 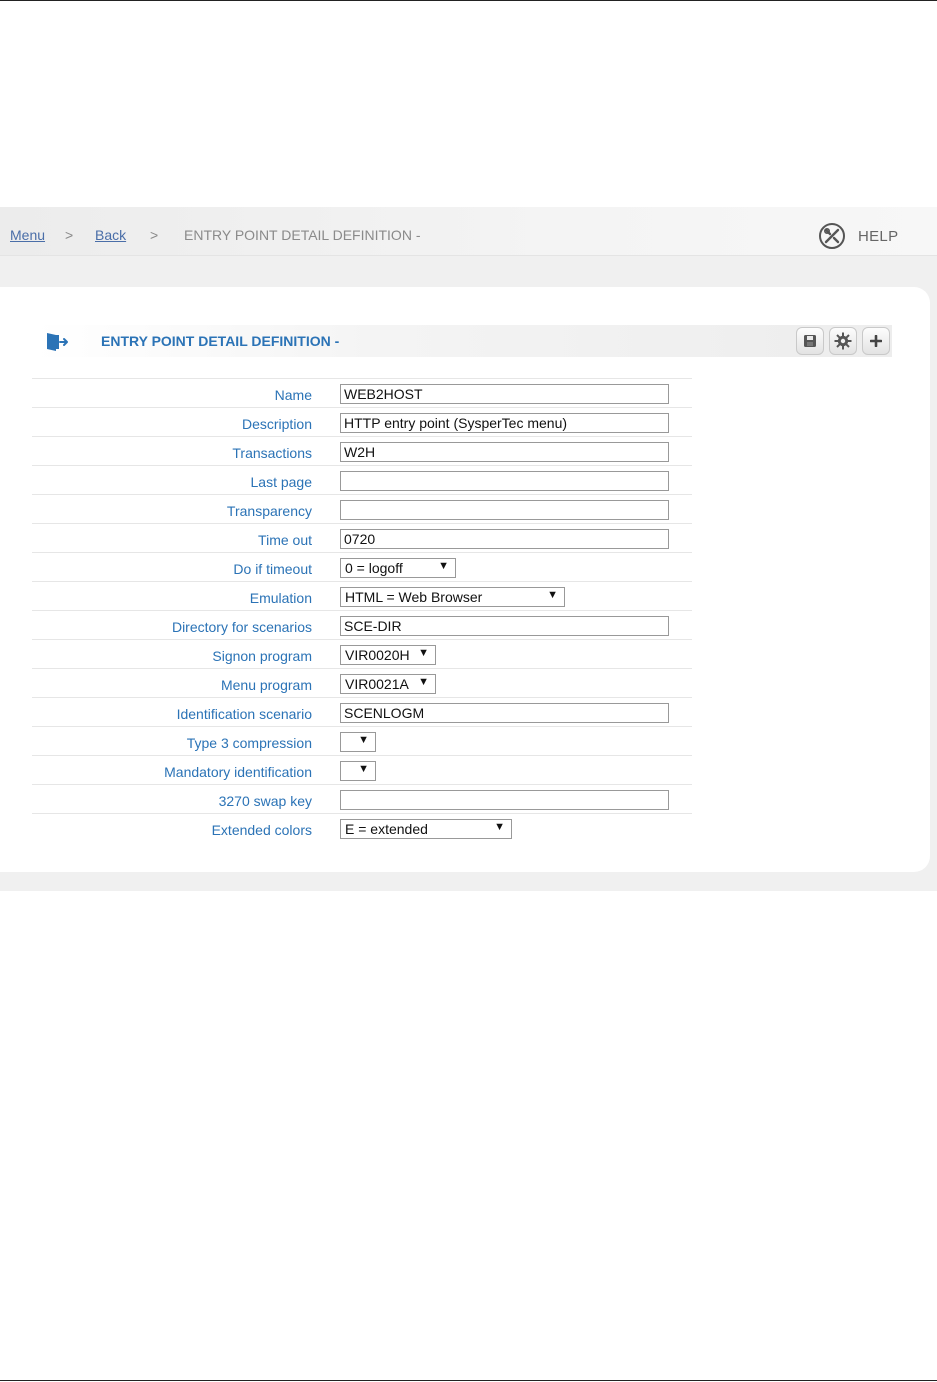 What do you see at coordinates (504, 481) in the screenshot?
I see `last-page-input` at bounding box center [504, 481].